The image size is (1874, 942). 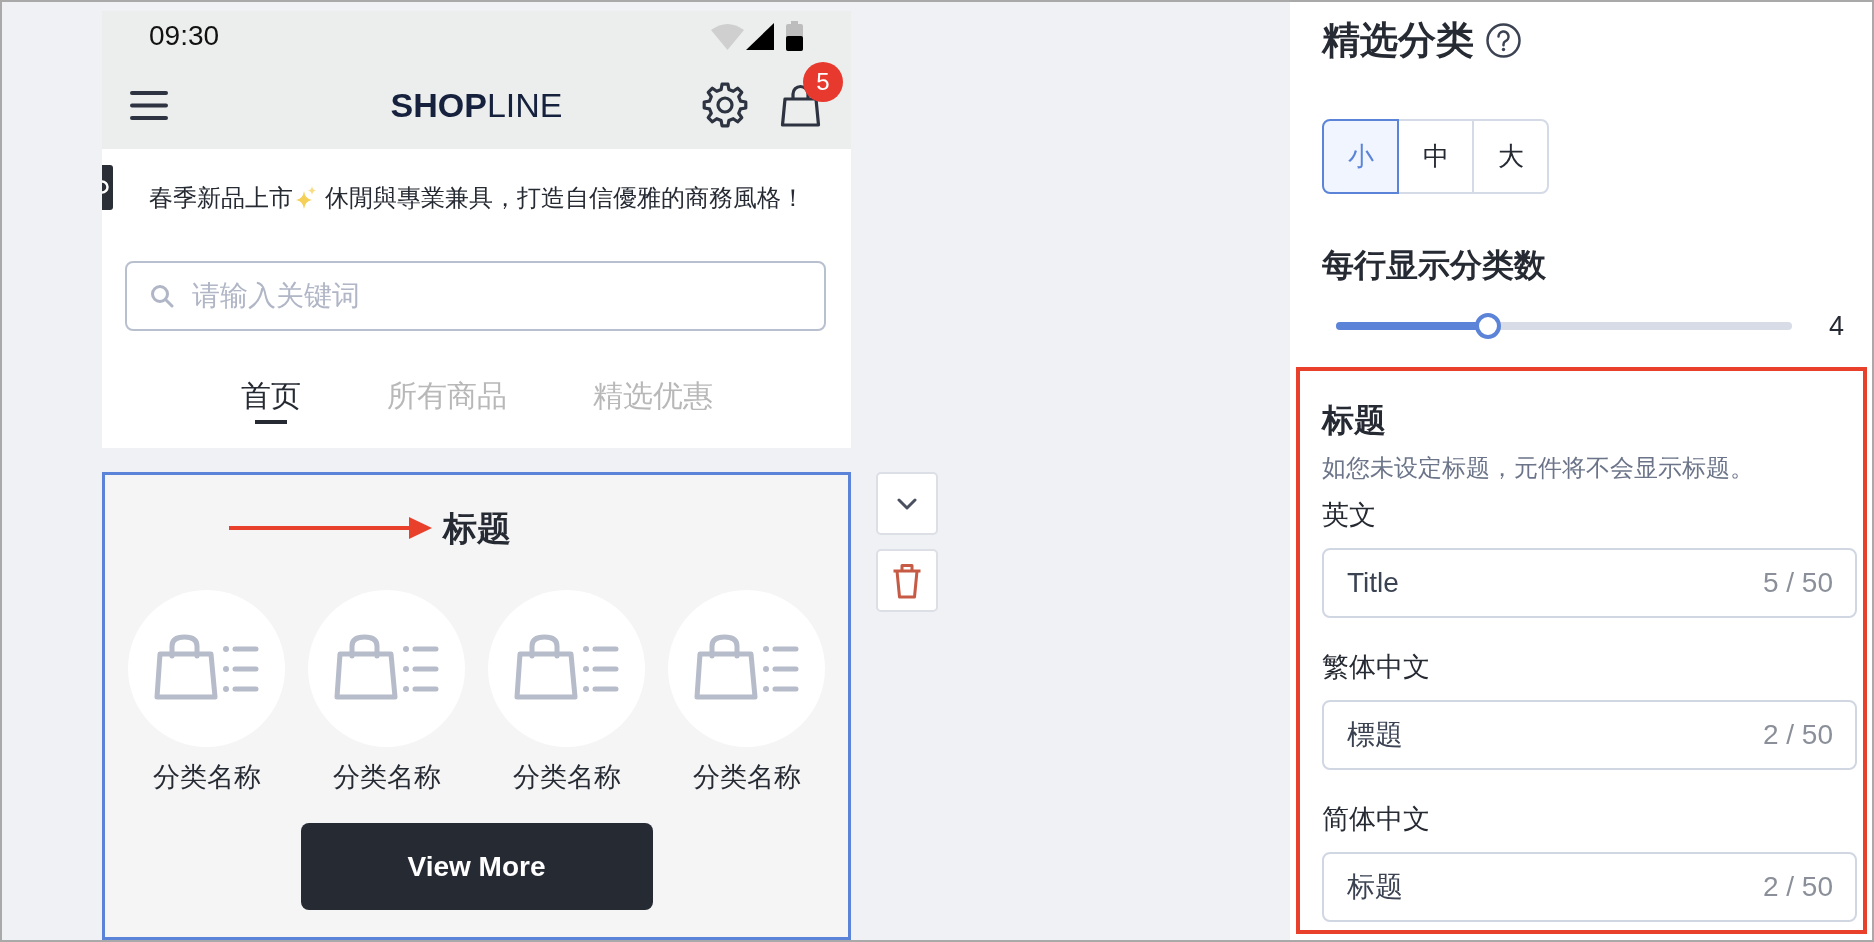 I want to click on battery-icon, so click(x=794, y=36).